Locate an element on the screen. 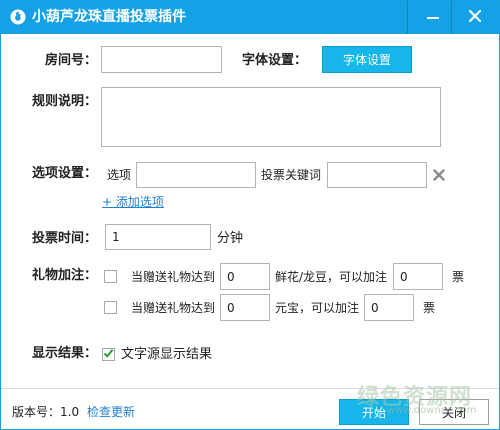 Image resolution: width=500 pixels, height=430 pixels. close-window-button is located at coordinates (475, 17).